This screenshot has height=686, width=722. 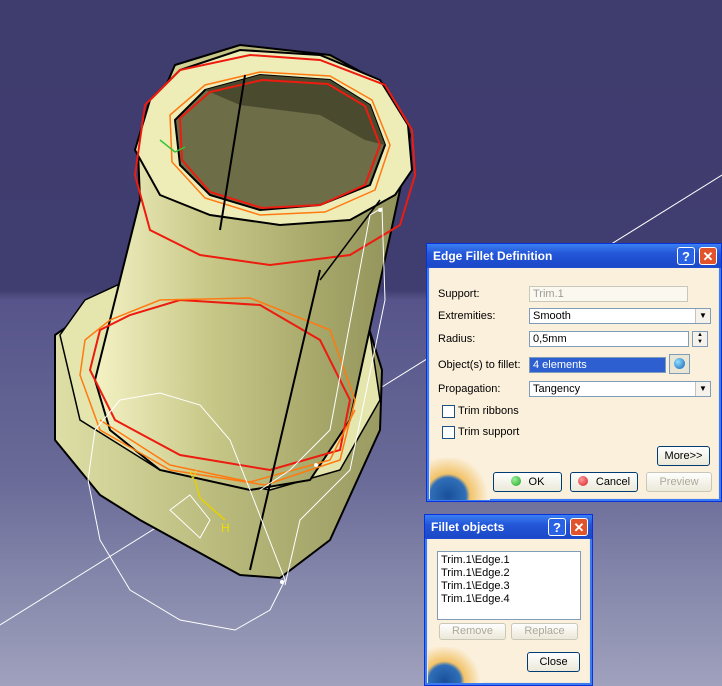 I want to click on close-button: Close, so click(x=553, y=662).